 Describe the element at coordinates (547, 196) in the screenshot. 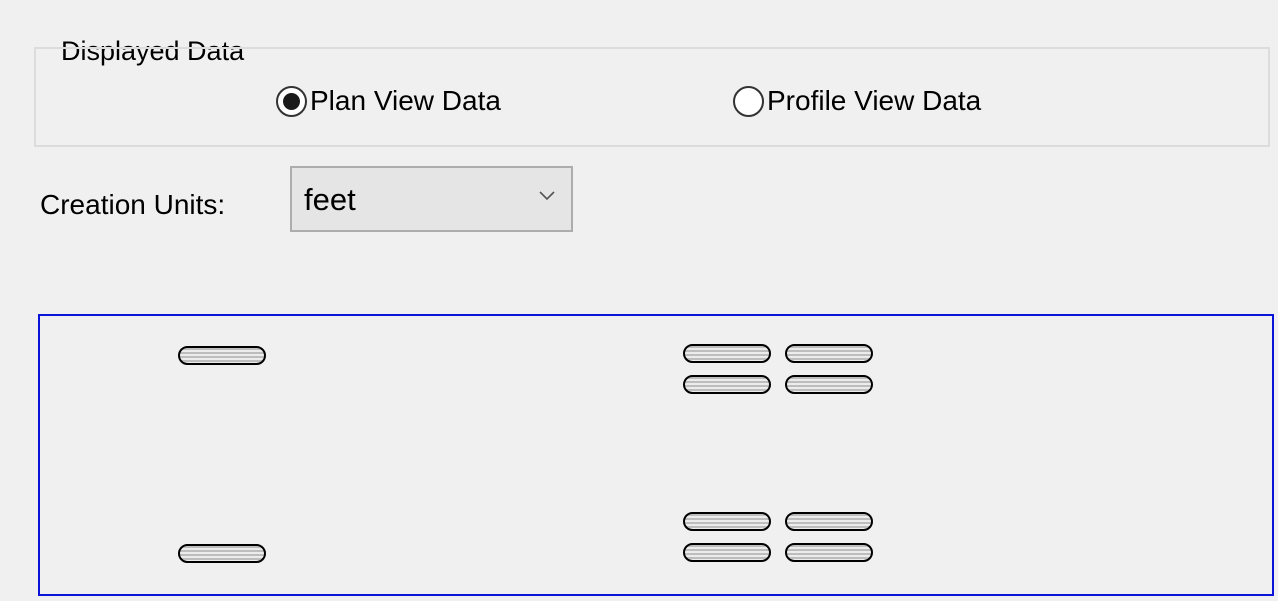

I see `chevron-down-icon` at that location.